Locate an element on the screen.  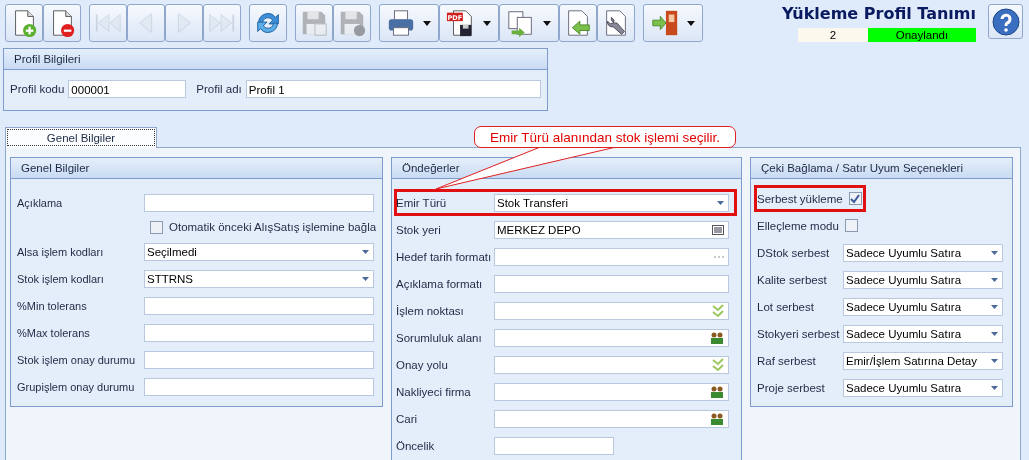
field-label: Emir Türü is located at coordinates (422, 202).